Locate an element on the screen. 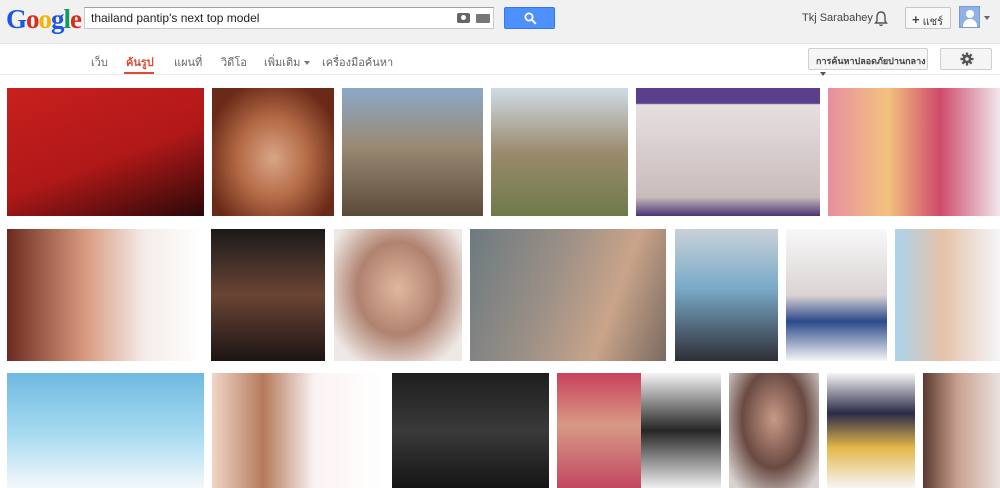  settings-button is located at coordinates (966, 59).